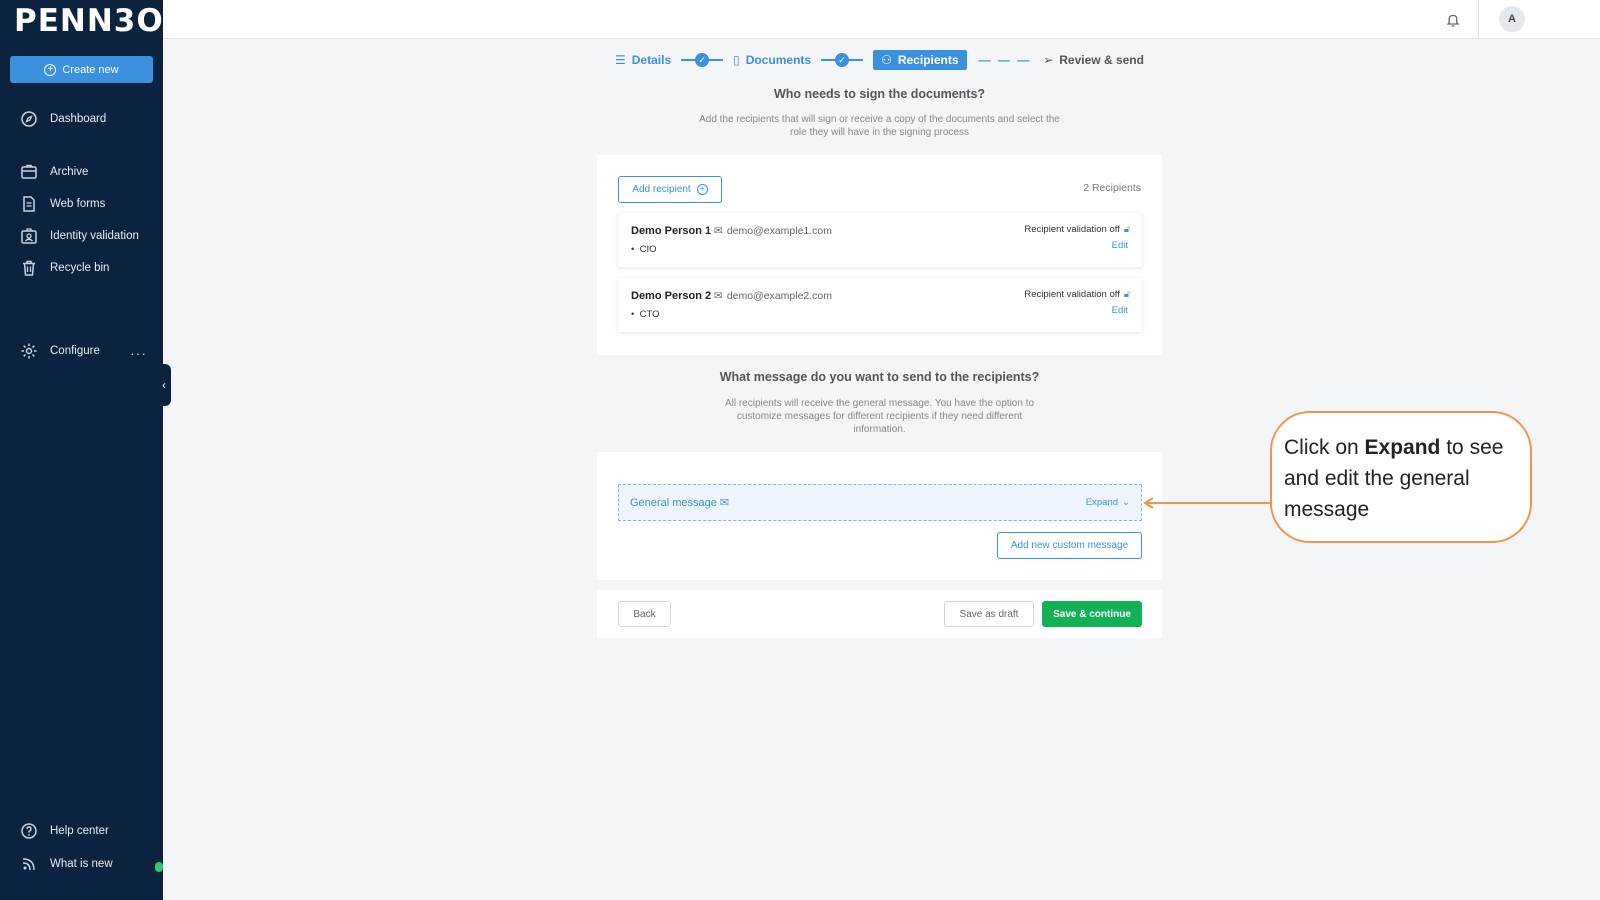 The image size is (1600, 900). Describe the element at coordinates (620, 60) in the screenshot. I see `list-icon: ☰` at that location.